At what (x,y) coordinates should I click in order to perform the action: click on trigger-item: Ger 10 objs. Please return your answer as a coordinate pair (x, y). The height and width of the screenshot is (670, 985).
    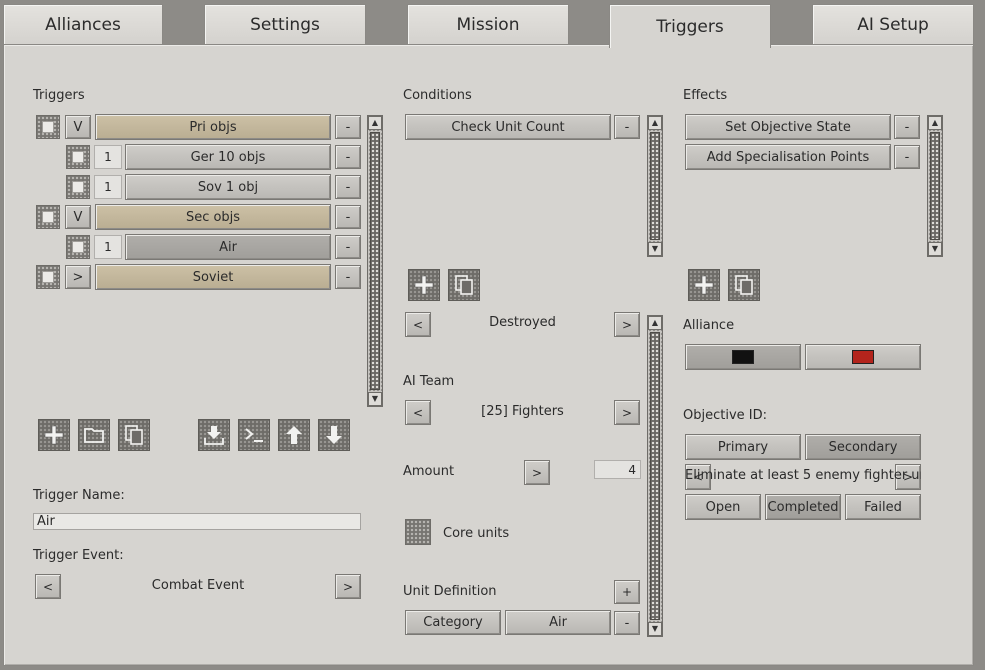
    Looking at the image, I should click on (228, 157).